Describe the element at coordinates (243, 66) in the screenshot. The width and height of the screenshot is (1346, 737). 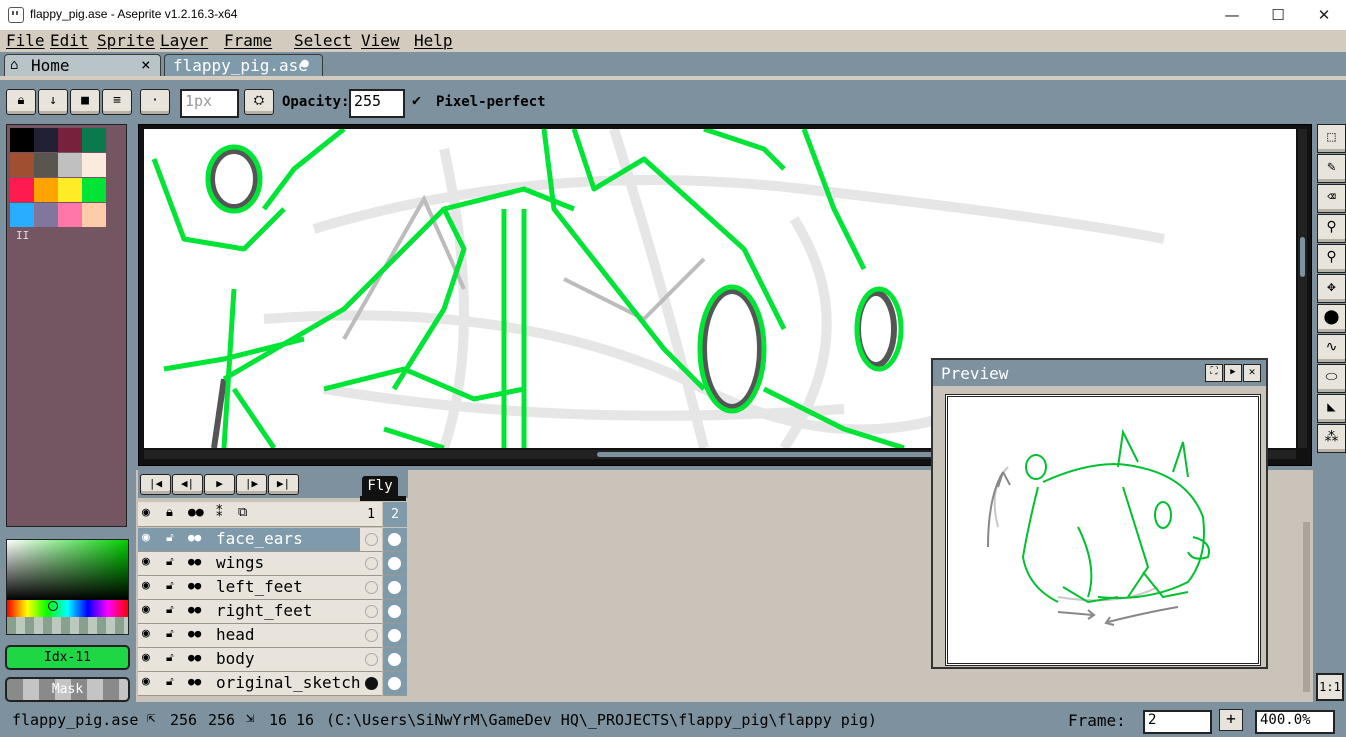
I see `tab-flappy-pig: flappy_pig.ase ●` at that location.